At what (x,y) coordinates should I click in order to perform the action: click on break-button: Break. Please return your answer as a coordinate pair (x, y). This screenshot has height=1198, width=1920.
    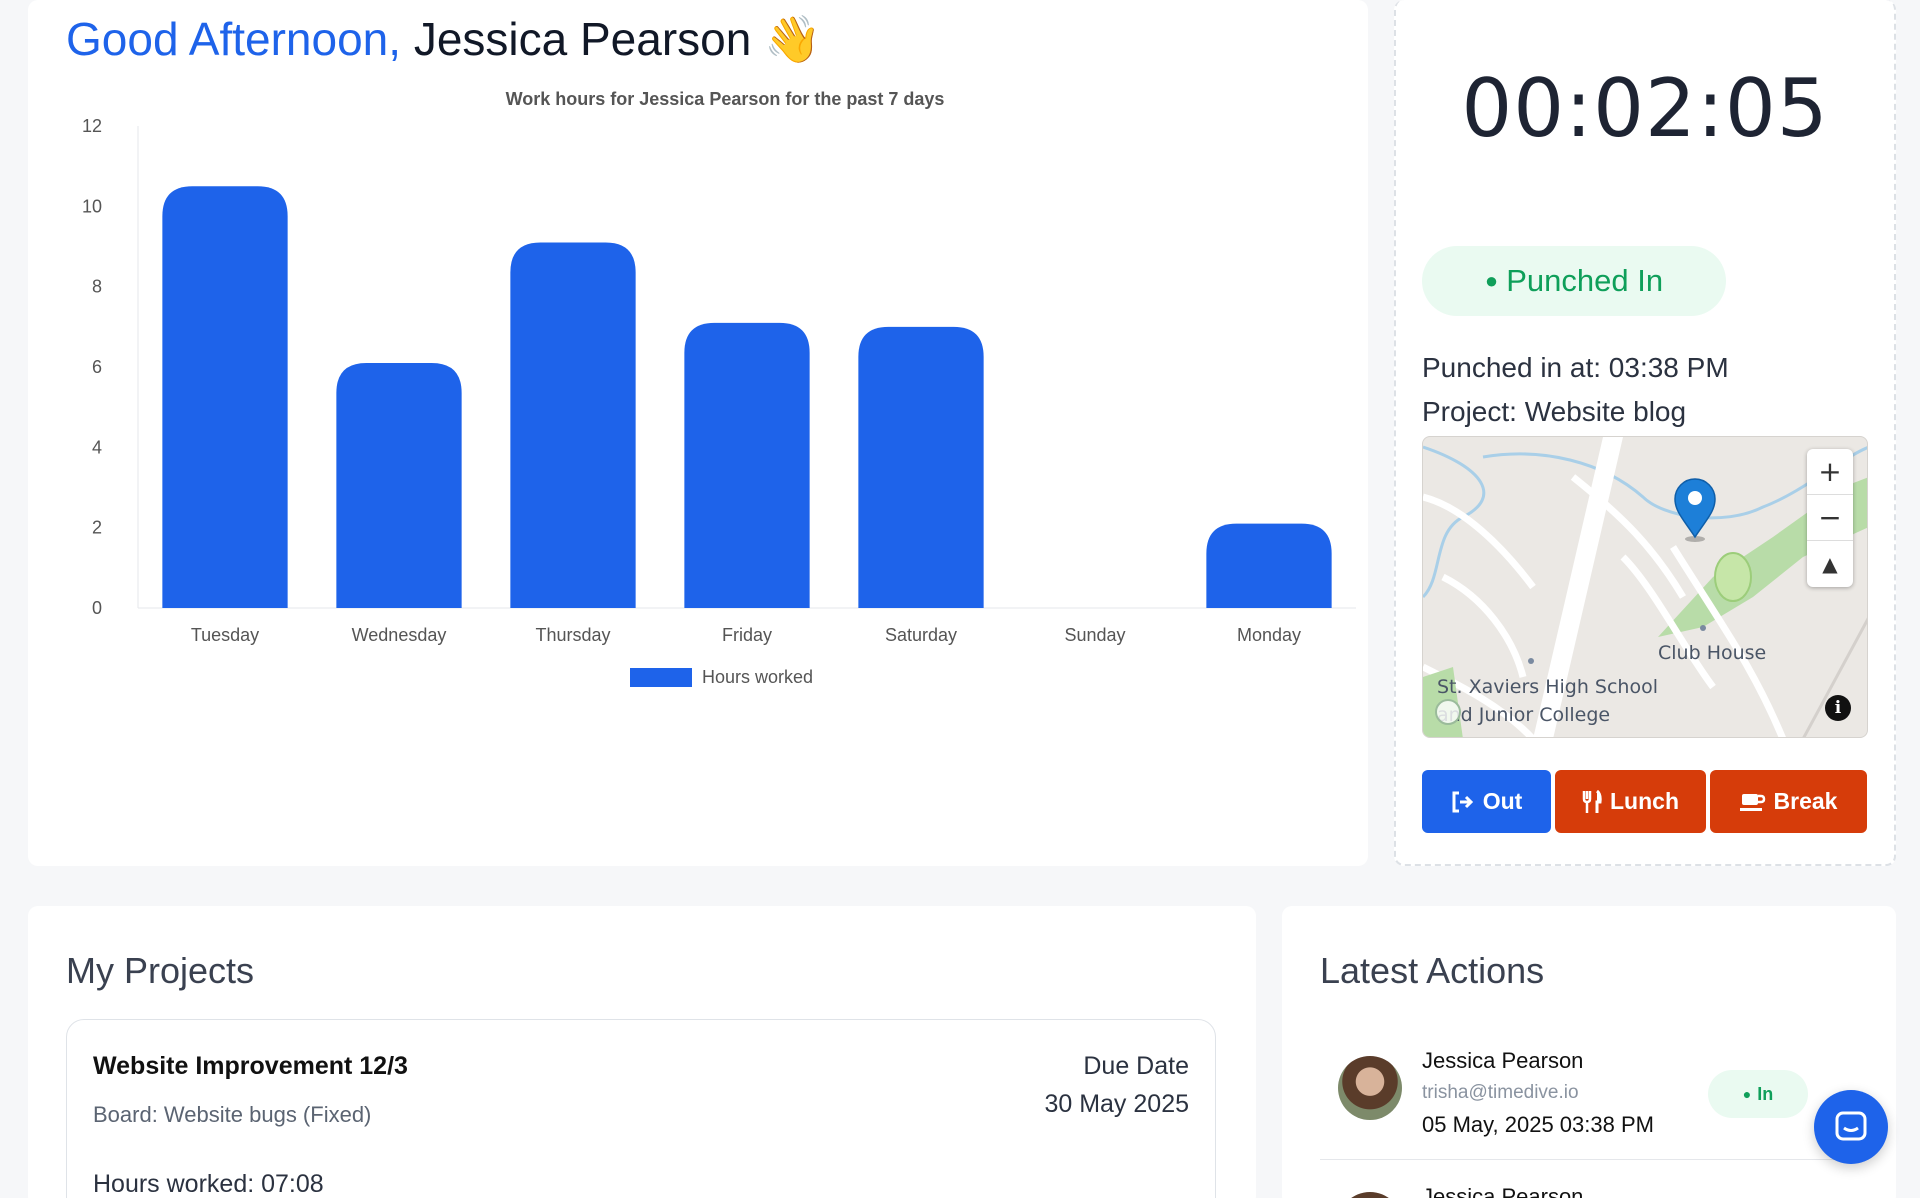
    Looking at the image, I should click on (1788, 801).